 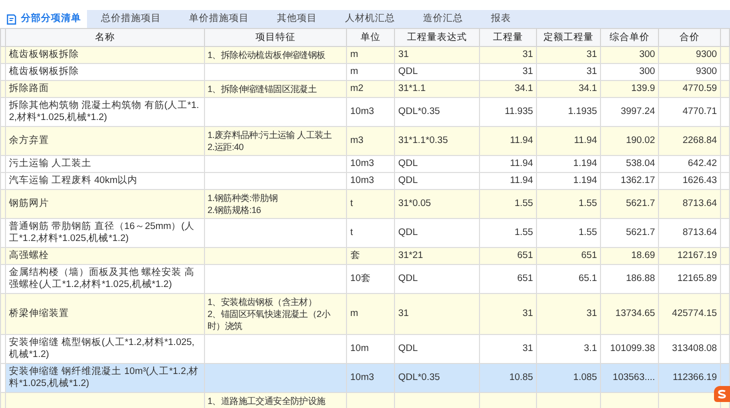 I want to click on quota-quantity-cell-text: 65.1, so click(x=588, y=279).